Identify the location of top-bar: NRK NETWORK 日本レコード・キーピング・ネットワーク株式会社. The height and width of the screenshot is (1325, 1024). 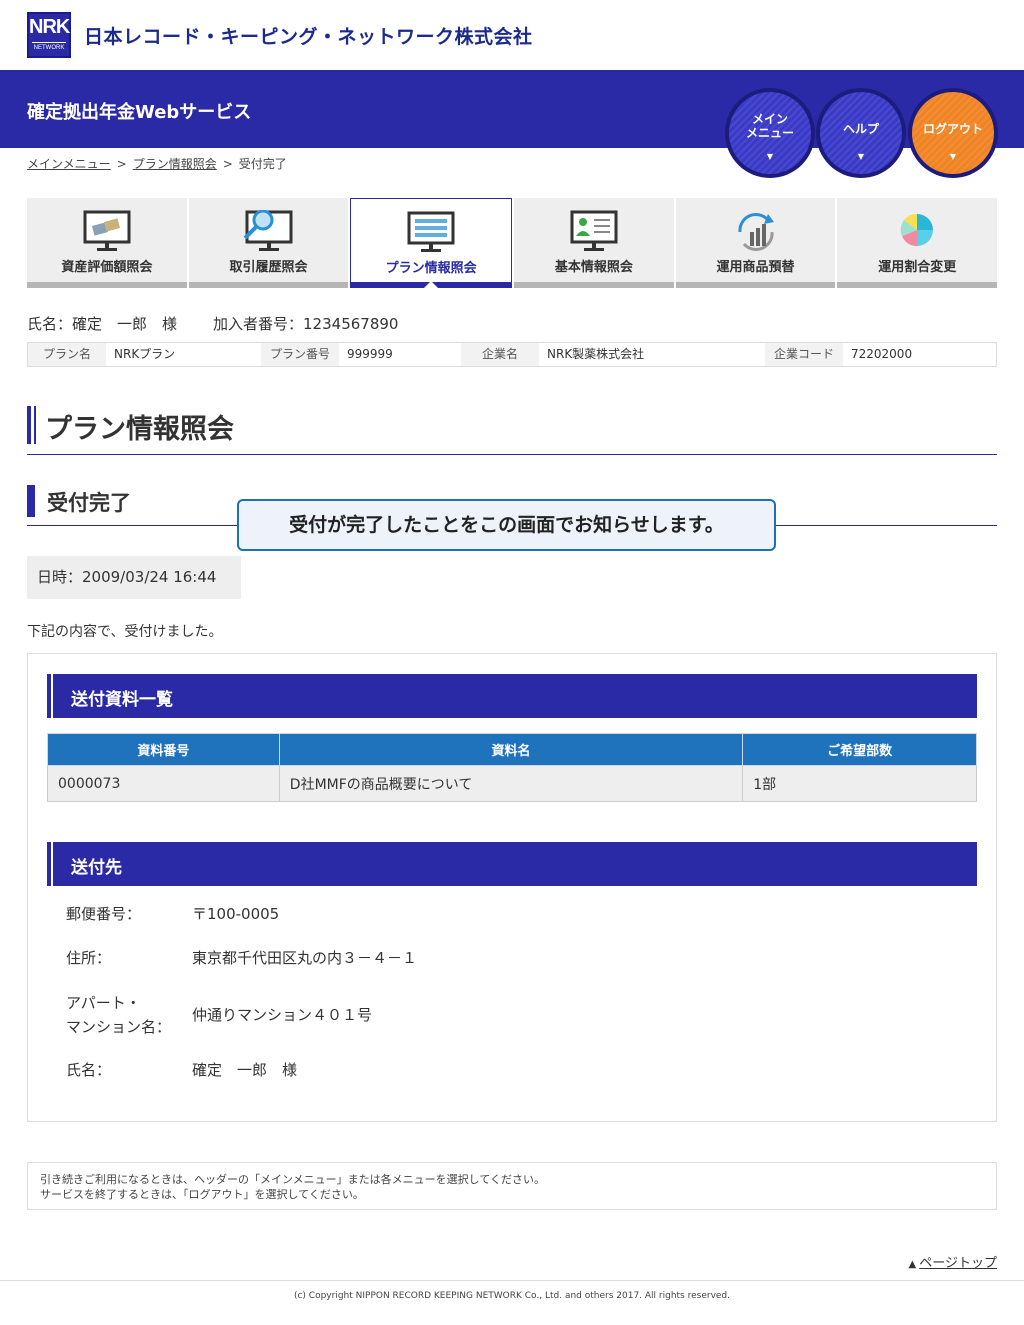
(512, 35).